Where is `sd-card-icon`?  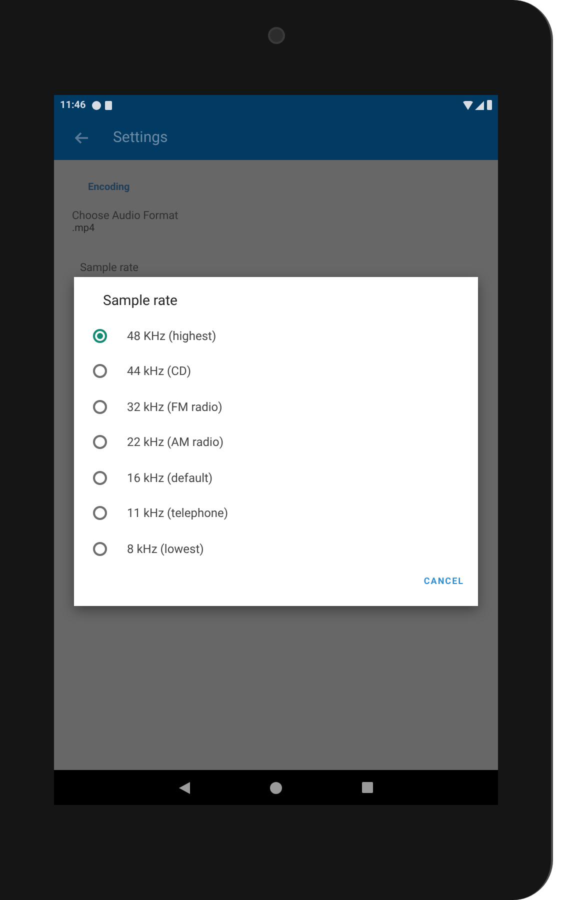 sd-card-icon is located at coordinates (108, 105).